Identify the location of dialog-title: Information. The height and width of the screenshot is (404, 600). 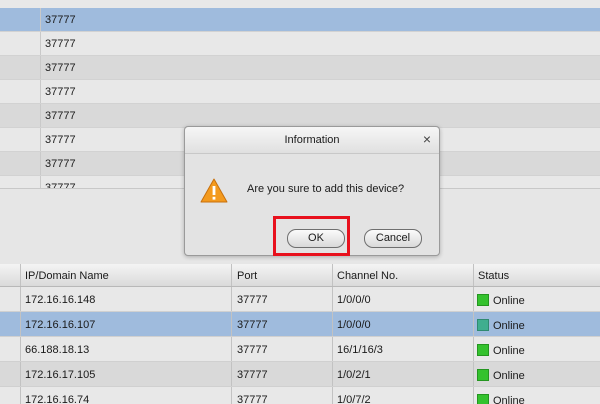
(312, 140).